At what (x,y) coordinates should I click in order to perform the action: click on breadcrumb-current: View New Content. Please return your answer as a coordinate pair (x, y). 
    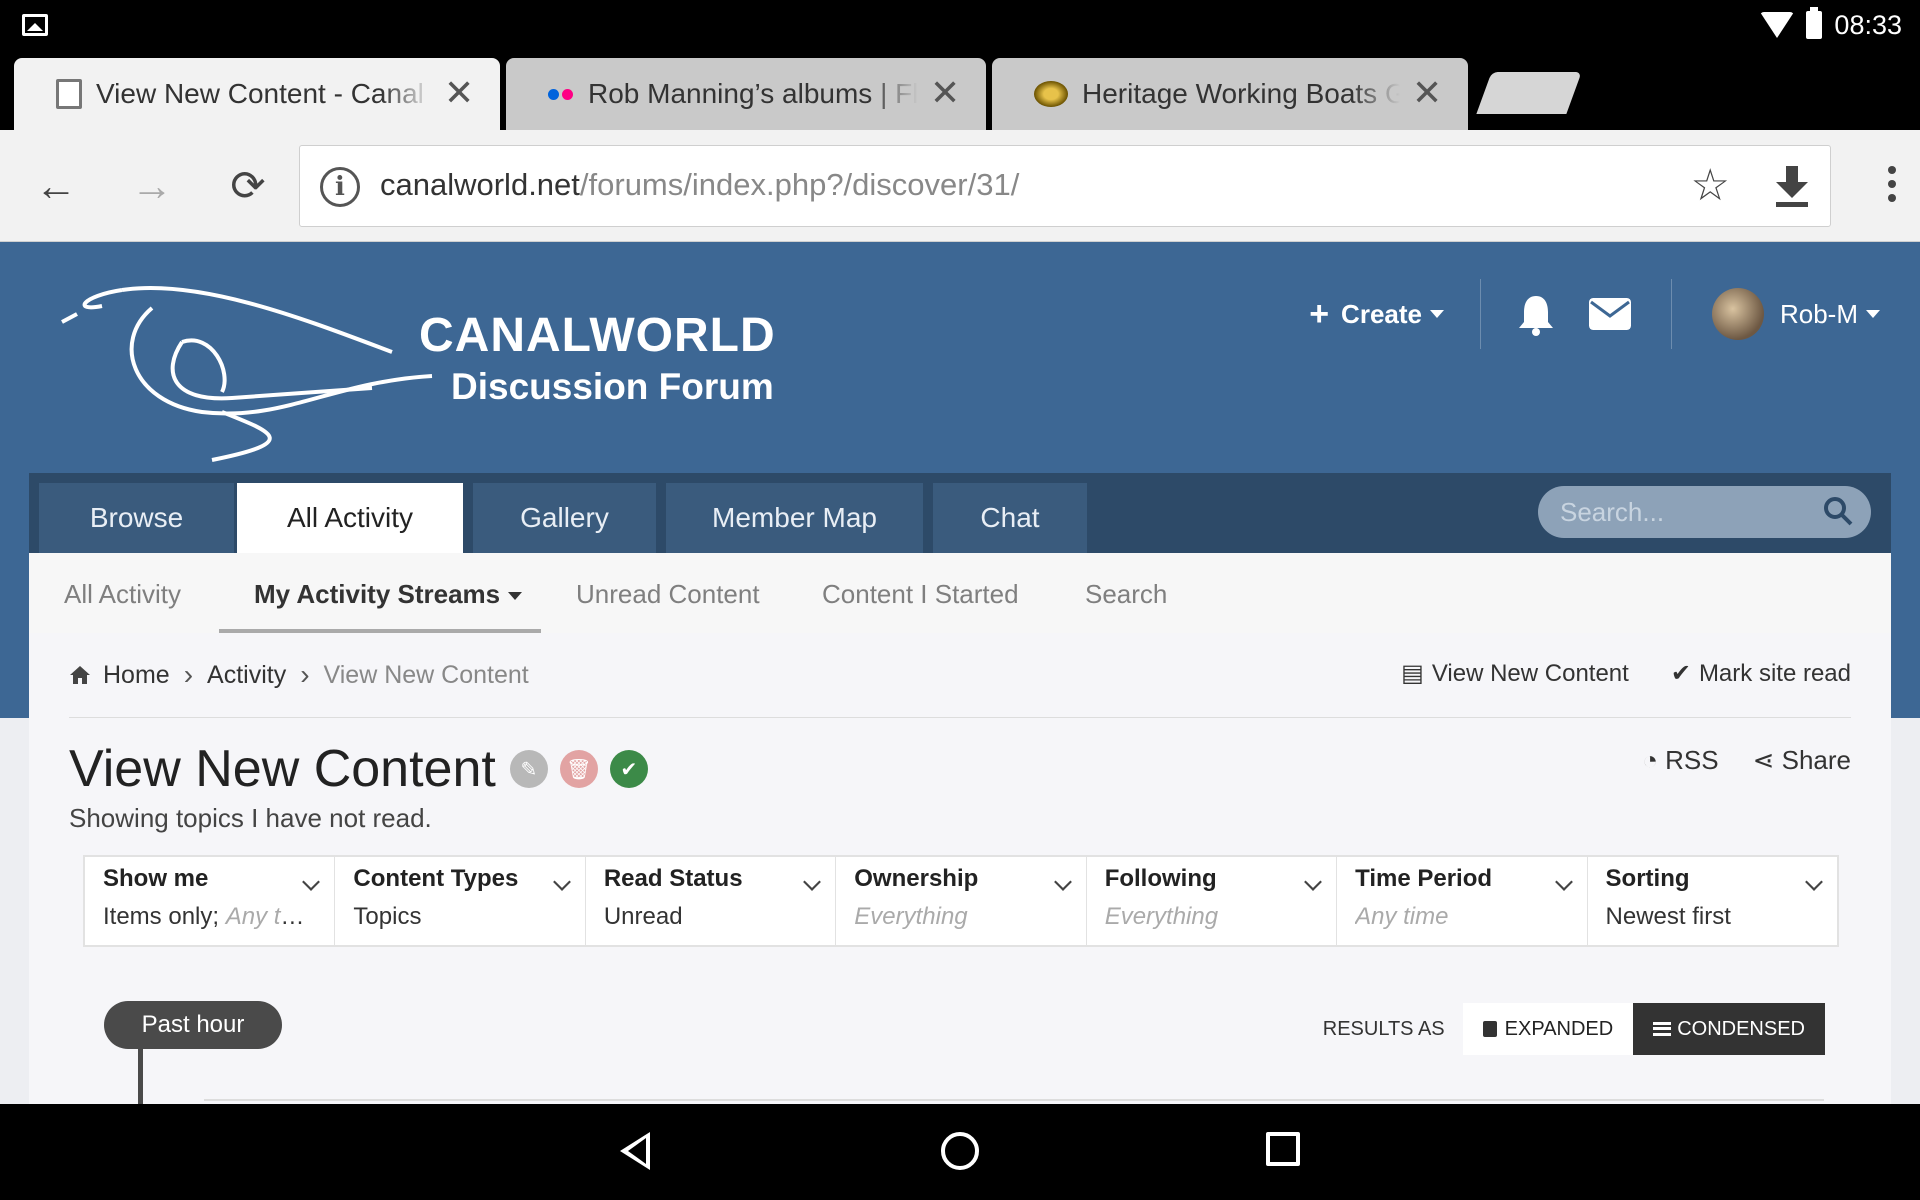
    Looking at the image, I should click on (426, 674).